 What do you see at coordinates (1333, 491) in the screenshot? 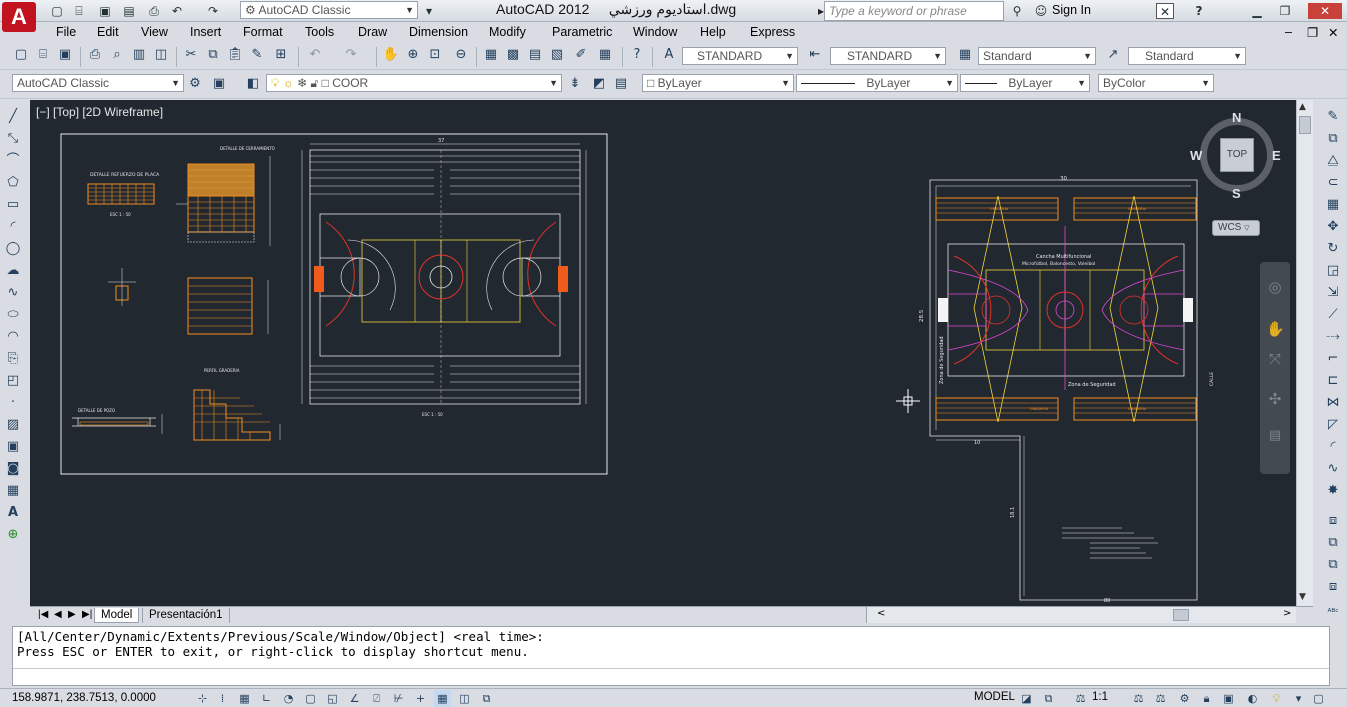
I see `explode-icon: ✸` at bounding box center [1333, 491].